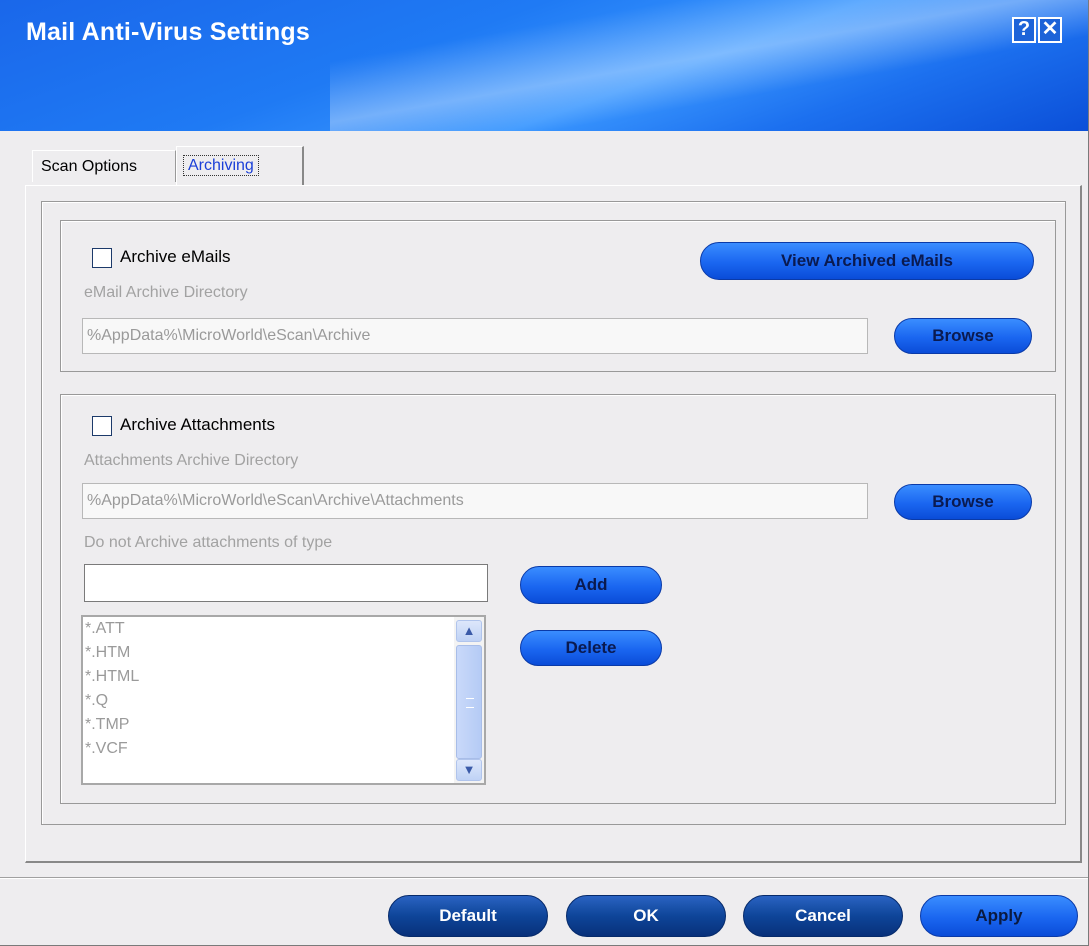 Image resolution: width=1089 pixels, height=946 pixels. What do you see at coordinates (166, 292) in the screenshot?
I see `email-dir-label: eMail Archive Directory` at bounding box center [166, 292].